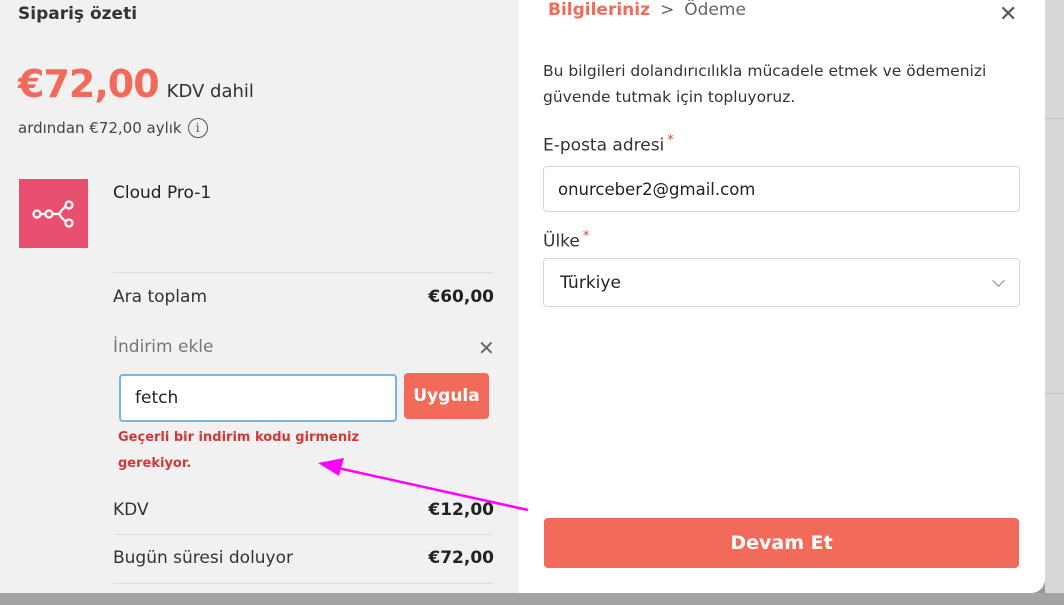 The height and width of the screenshot is (605, 1064). Describe the element at coordinates (197, 128) in the screenshot. I see `info-icon: i` at that location.